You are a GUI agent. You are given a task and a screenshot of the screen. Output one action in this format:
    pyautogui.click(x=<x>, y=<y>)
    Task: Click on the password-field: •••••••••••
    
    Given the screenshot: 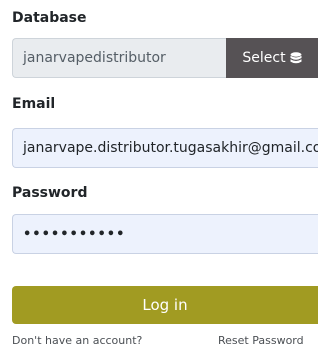 What is the action you would take?
    pyautogui.click(x=165, y=234)
    